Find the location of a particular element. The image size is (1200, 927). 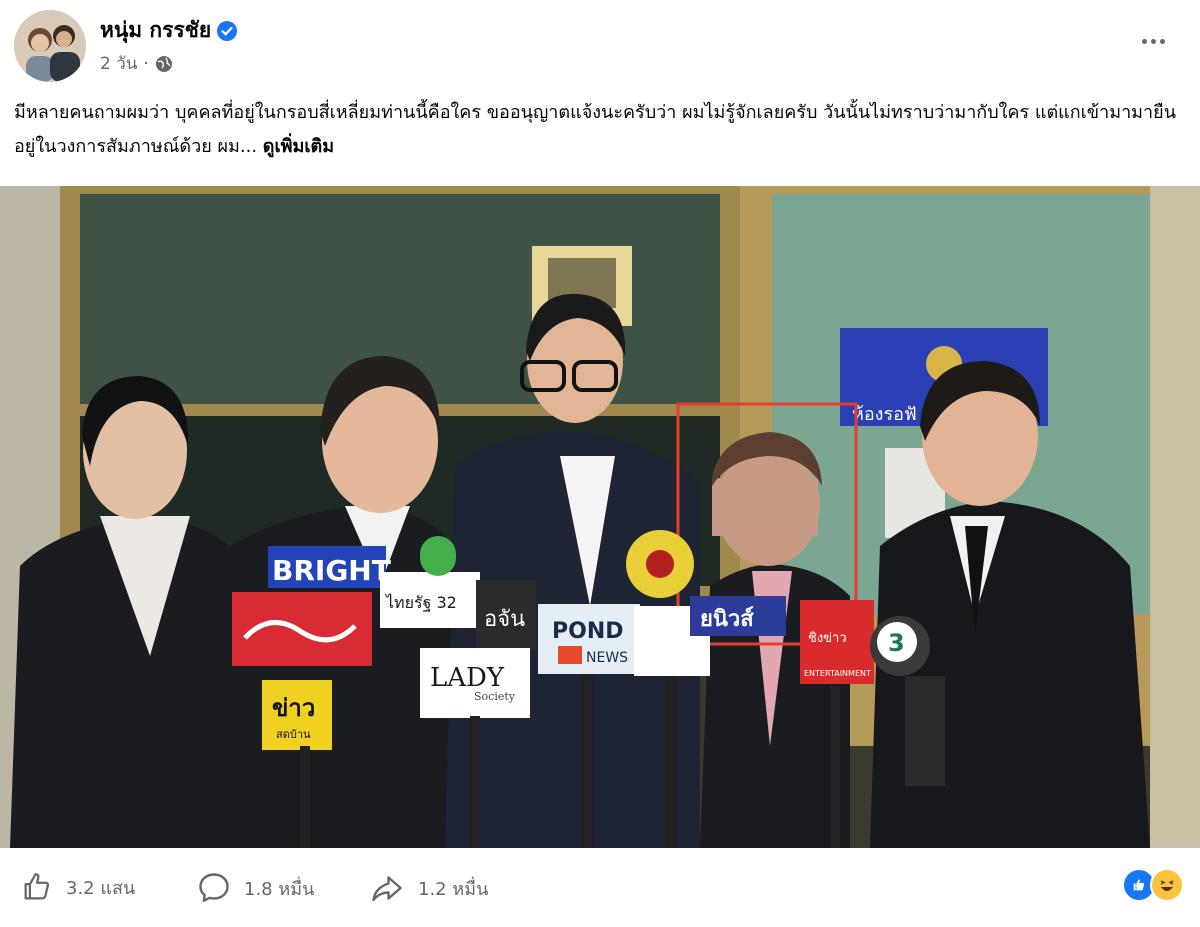

comment-button: 1.8 หมื่น is located at coordinates (255, 888).